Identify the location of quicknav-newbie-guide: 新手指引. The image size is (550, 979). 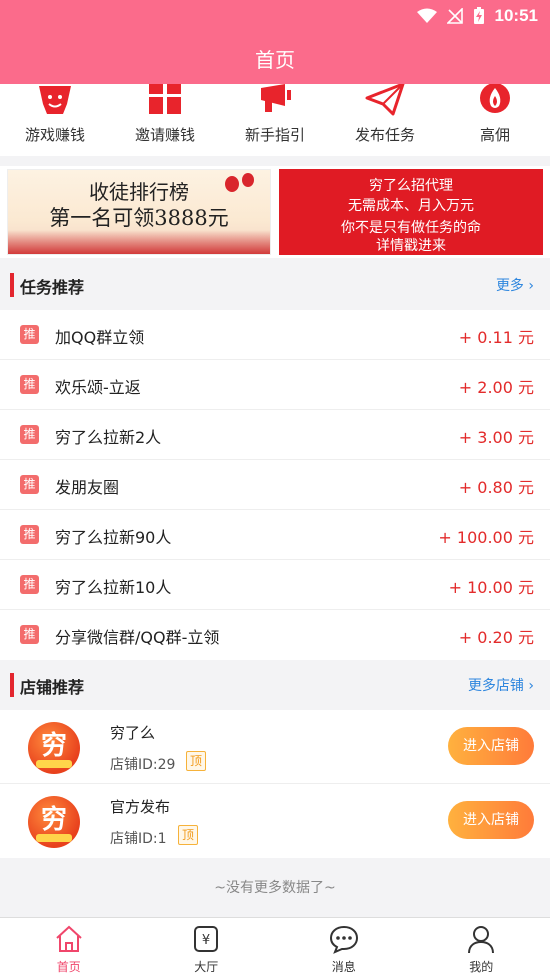
(275, 120).